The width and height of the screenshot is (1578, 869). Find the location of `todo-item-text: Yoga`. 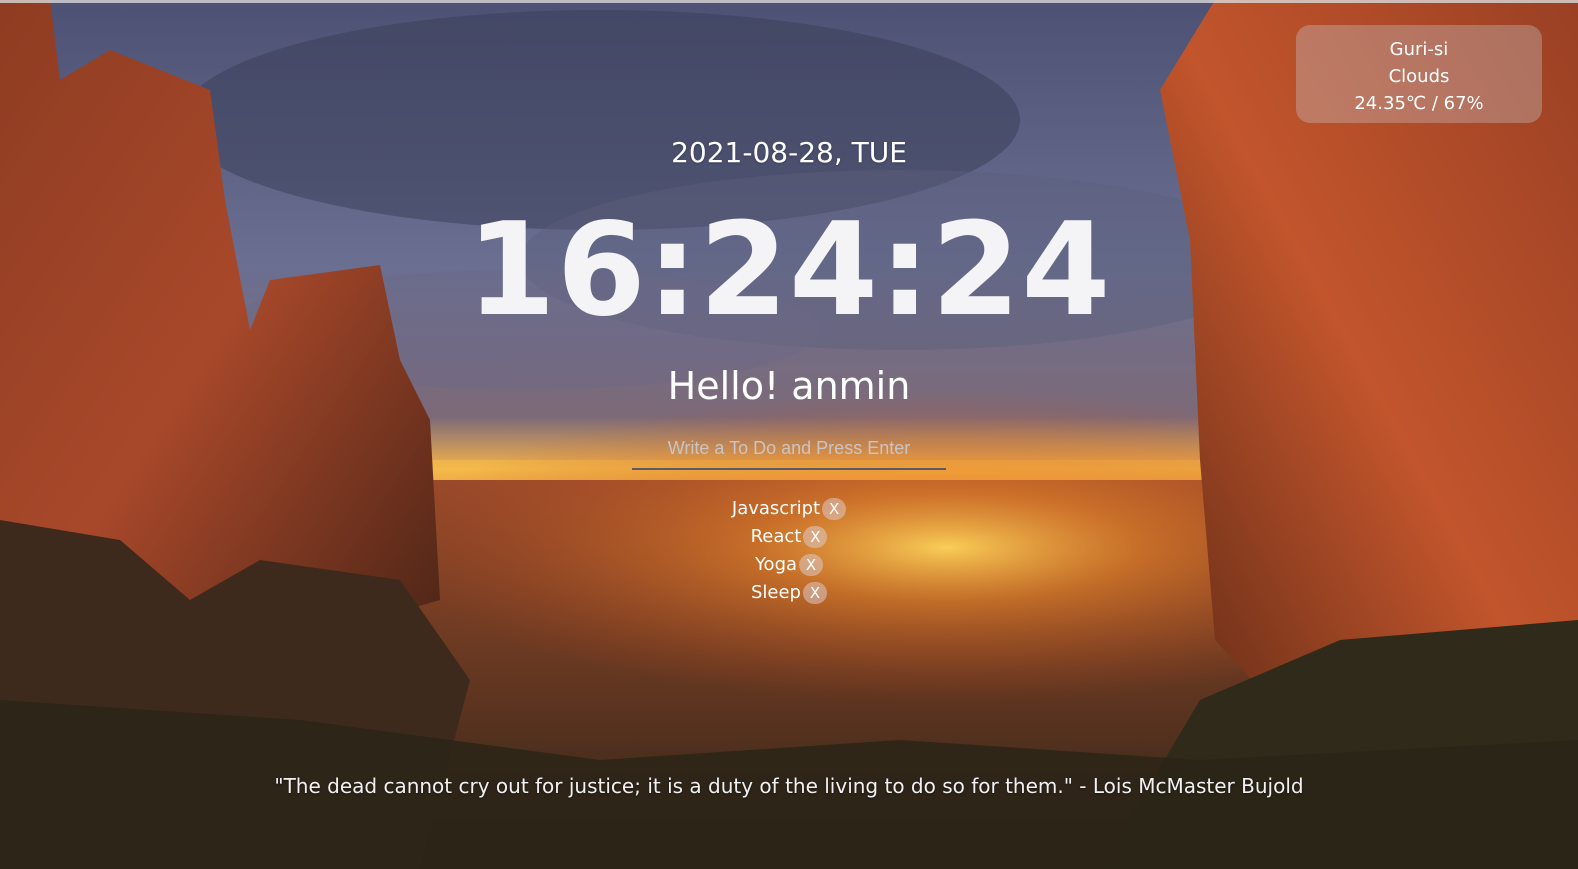

todo-item-text: Yoga is located at coordinates (776, 564).